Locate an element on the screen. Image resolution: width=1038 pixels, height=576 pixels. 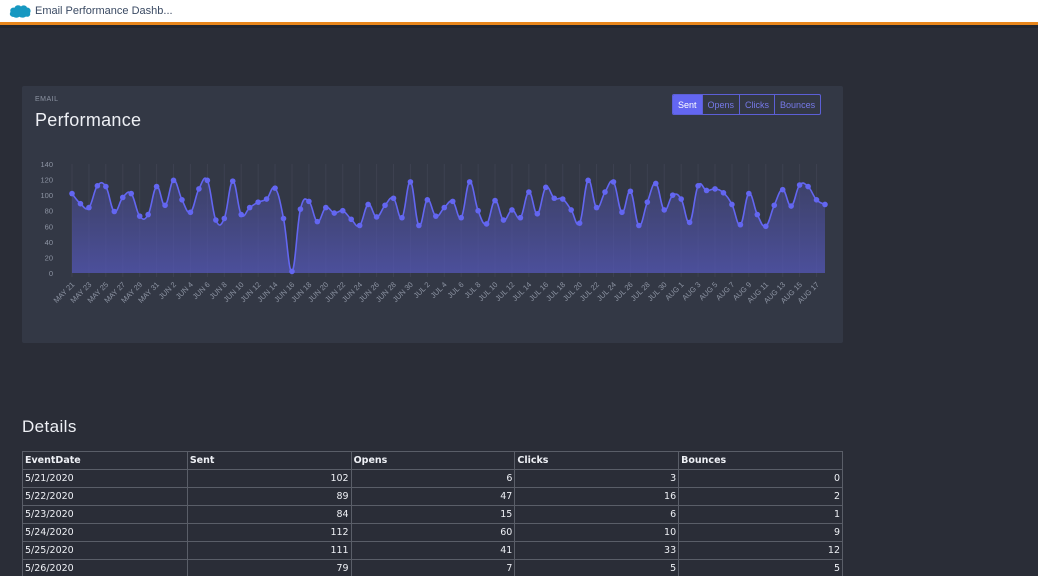
column-header-opens: Opens is located at coordinates (433, 460).